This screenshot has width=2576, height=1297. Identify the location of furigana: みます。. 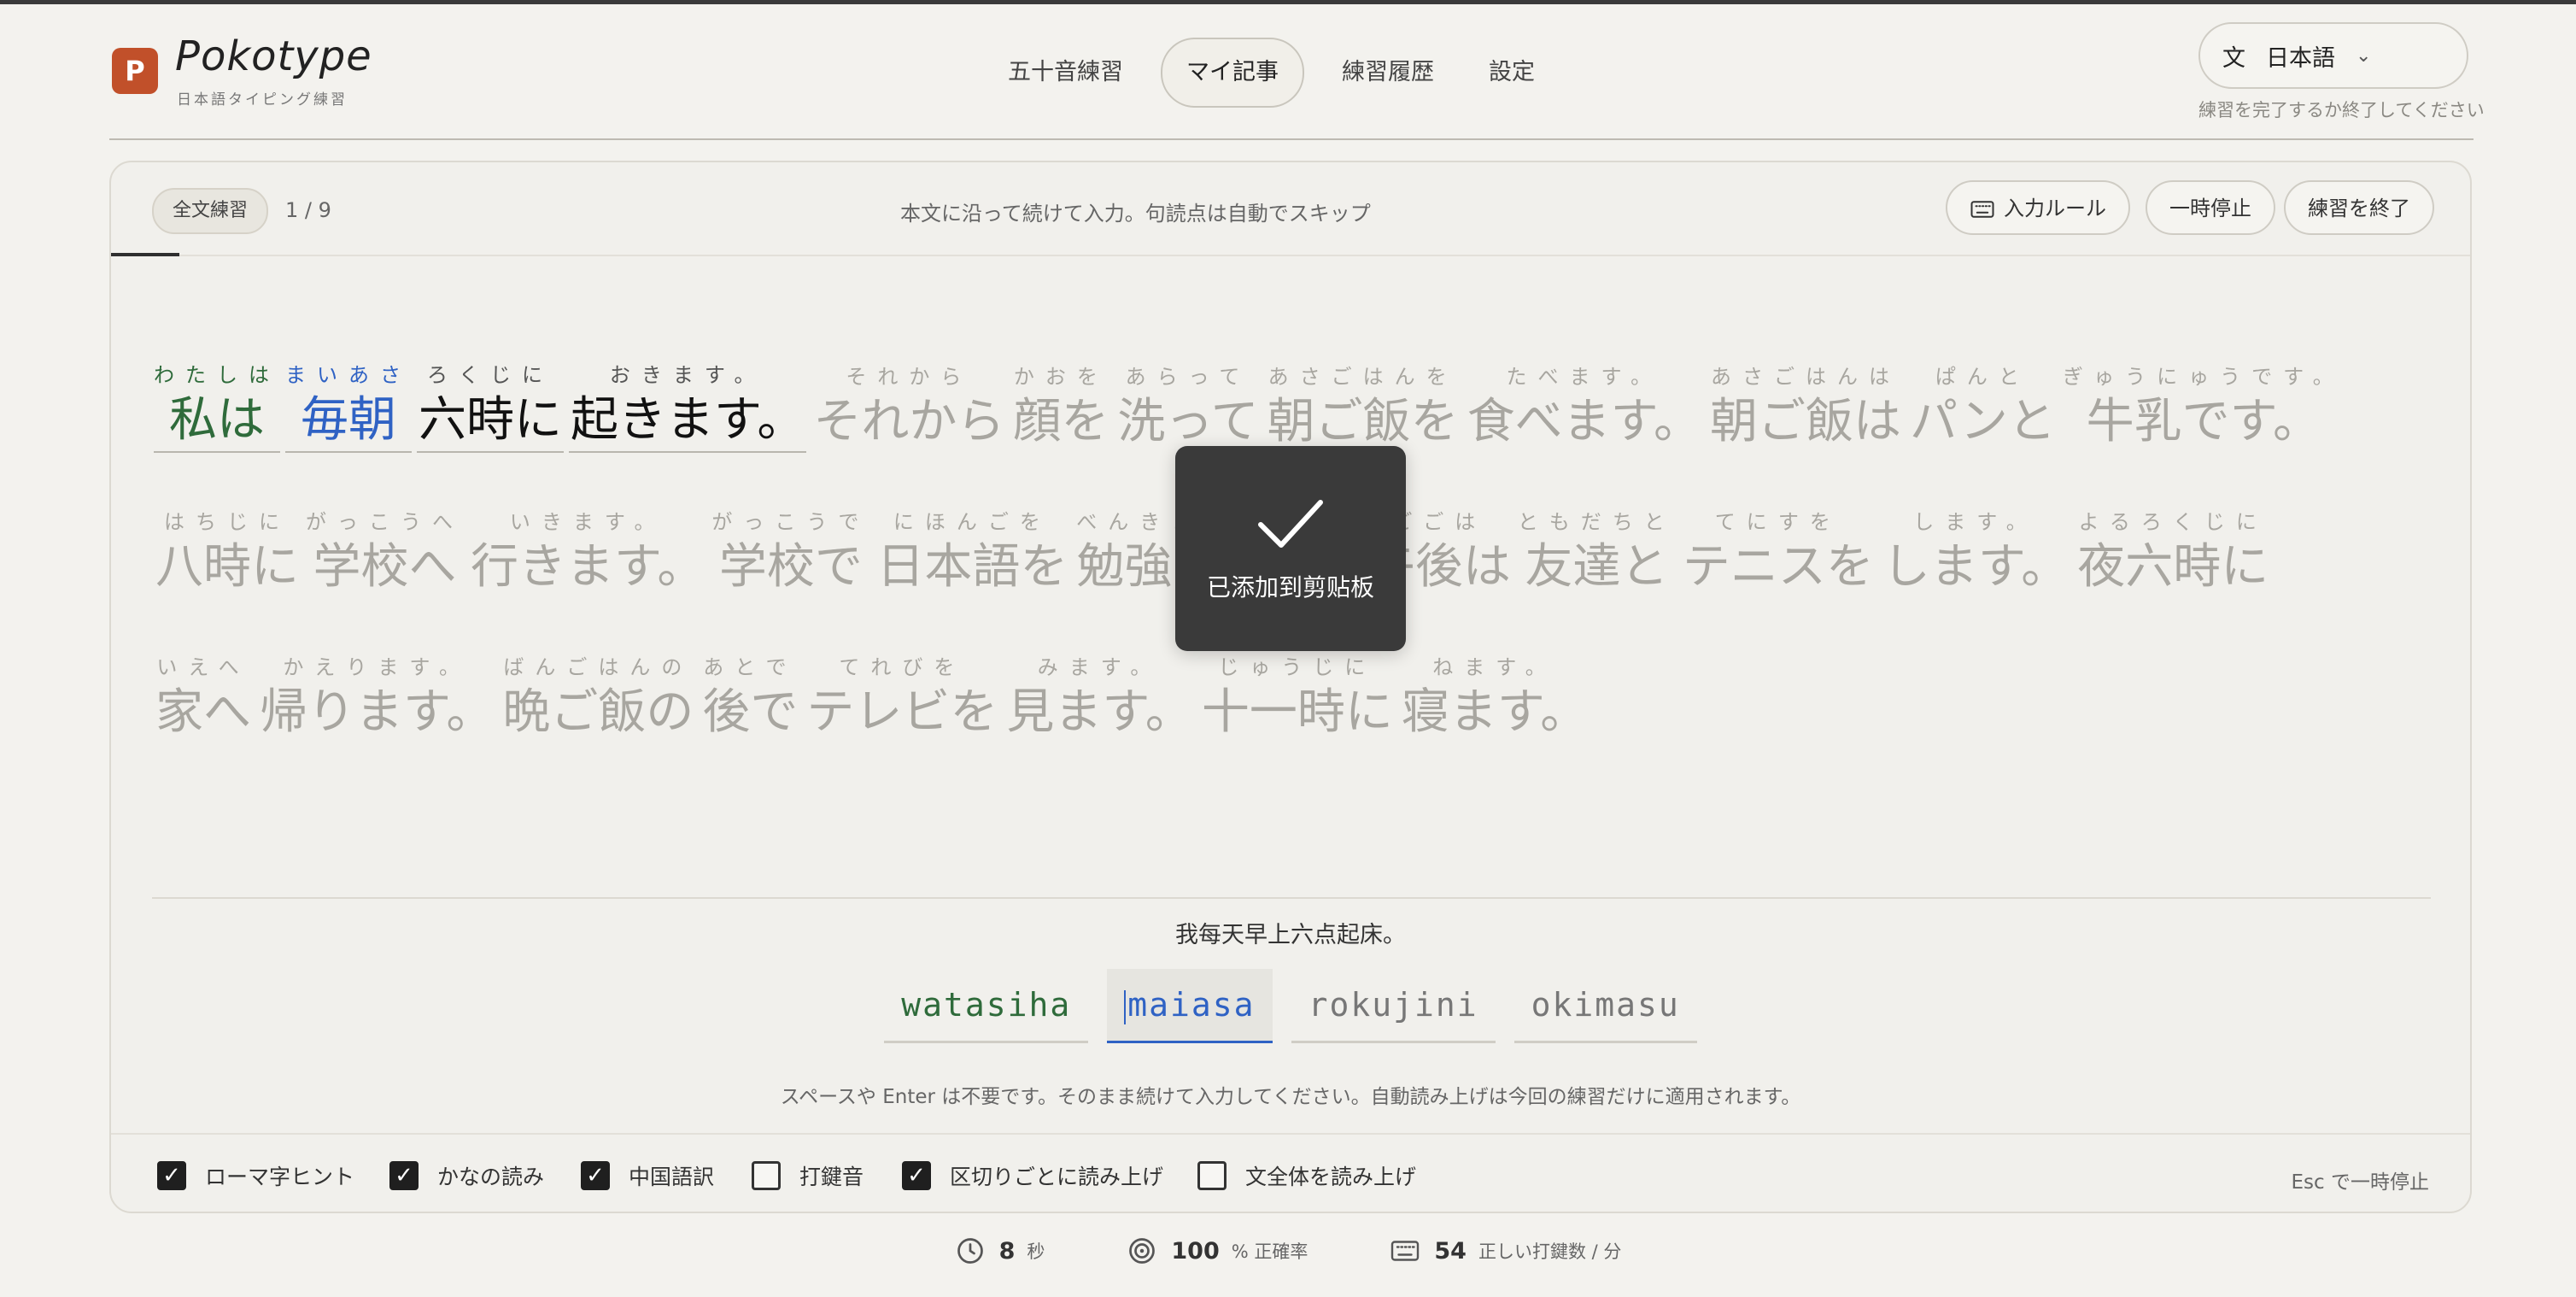
(1099, 667).